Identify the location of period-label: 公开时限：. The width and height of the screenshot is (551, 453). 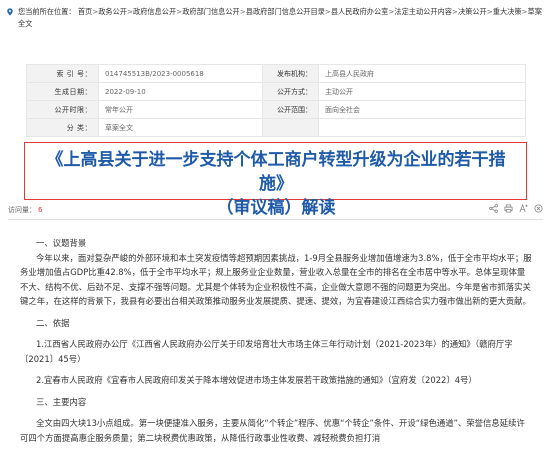
(62, 109).